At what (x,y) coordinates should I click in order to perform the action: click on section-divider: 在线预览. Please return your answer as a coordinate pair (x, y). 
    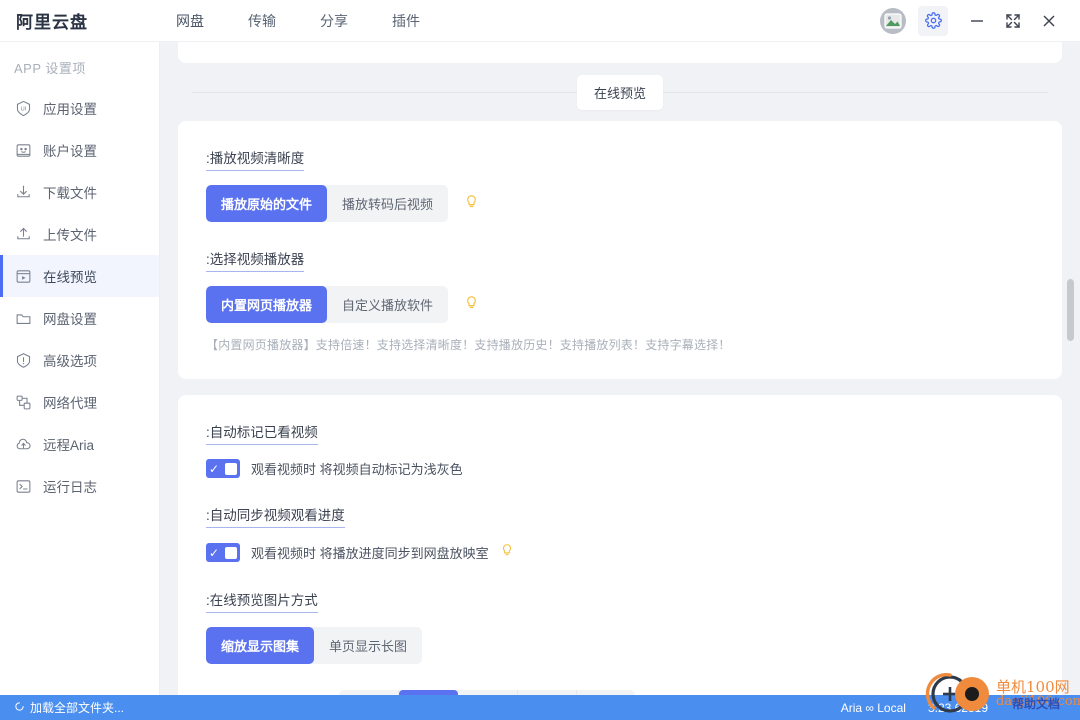
    Looking at the image, I should click on (620, 92).